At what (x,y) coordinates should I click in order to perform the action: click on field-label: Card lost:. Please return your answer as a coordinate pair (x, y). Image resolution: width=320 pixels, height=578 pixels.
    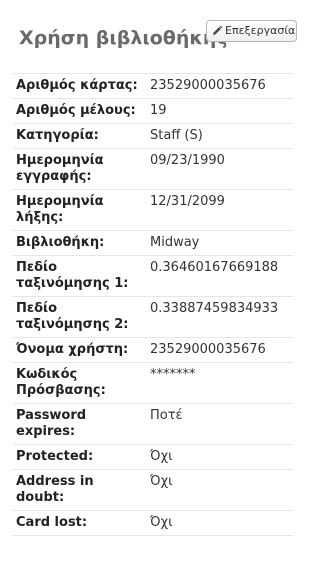
    Looking at the image, I should click on (80, 523).